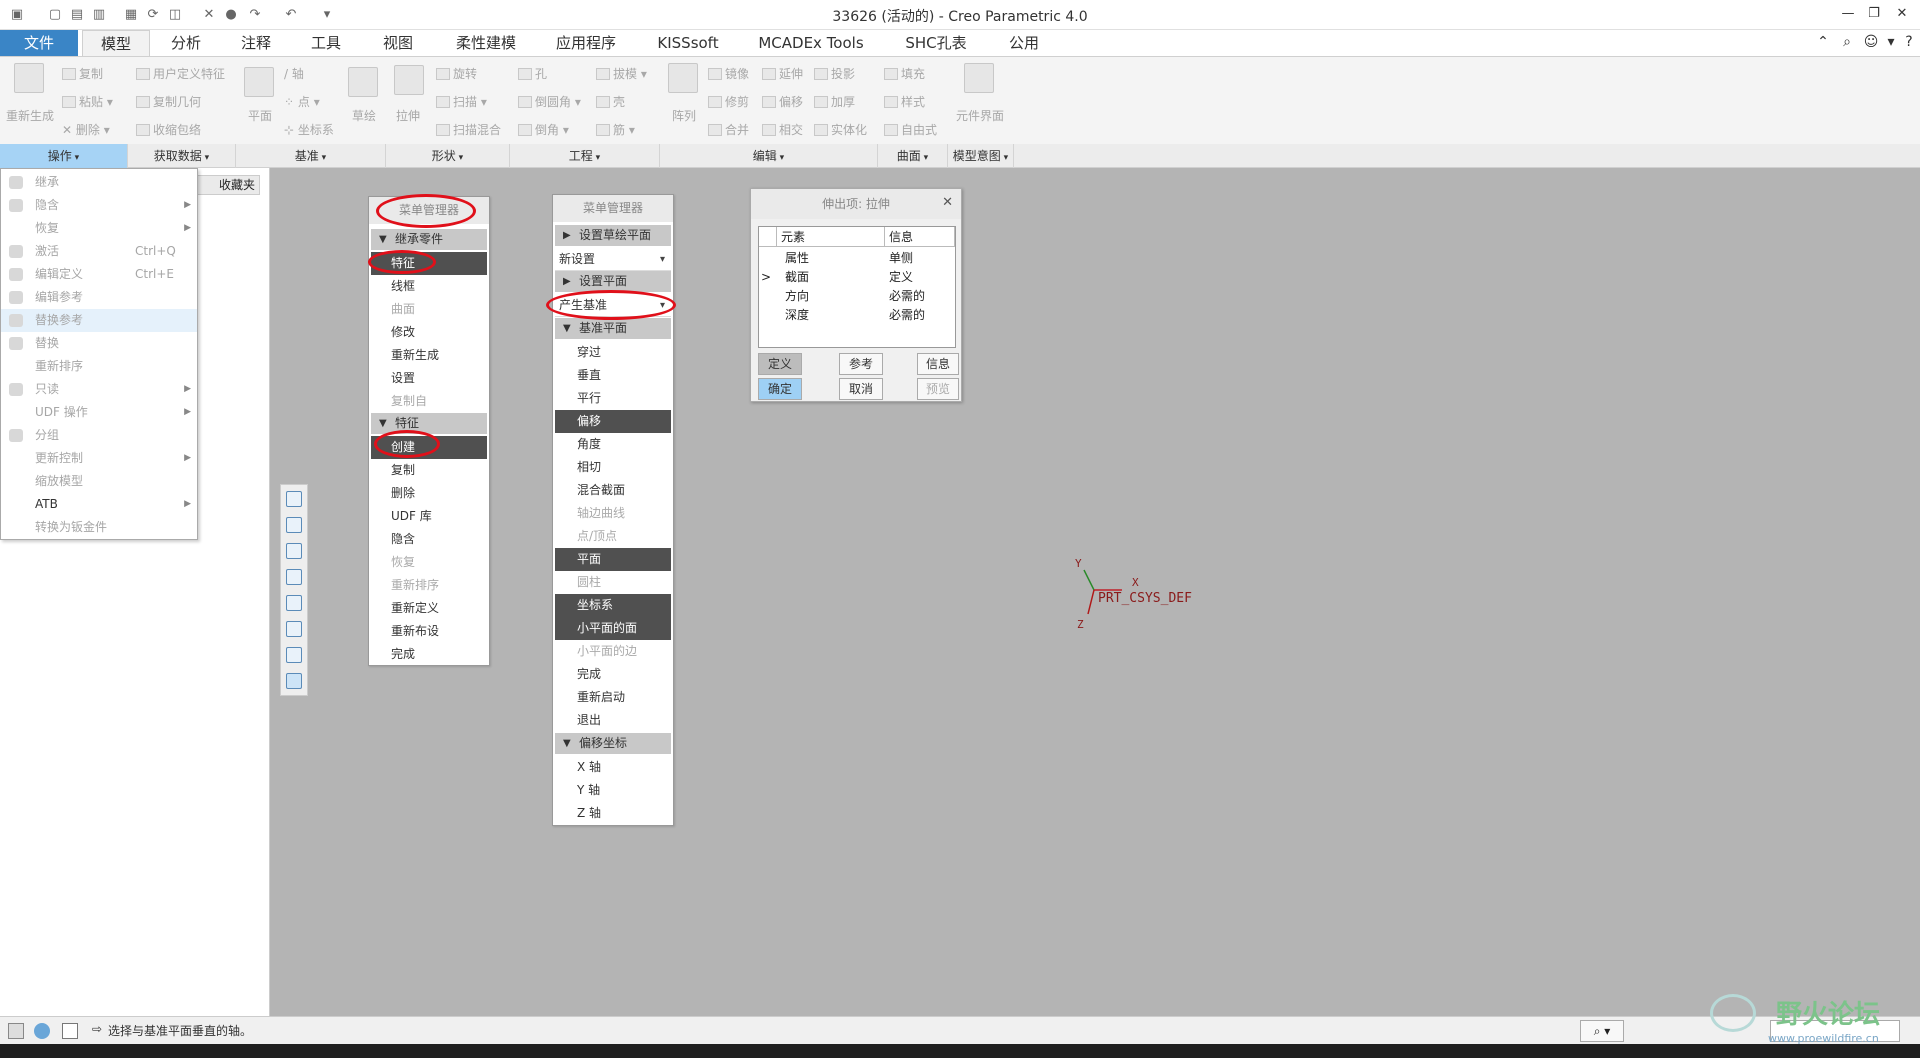  What do you see at coordinates (42, 1031) in the screenshot?
I see `browser-icon` at bounding box center [42, 1031].